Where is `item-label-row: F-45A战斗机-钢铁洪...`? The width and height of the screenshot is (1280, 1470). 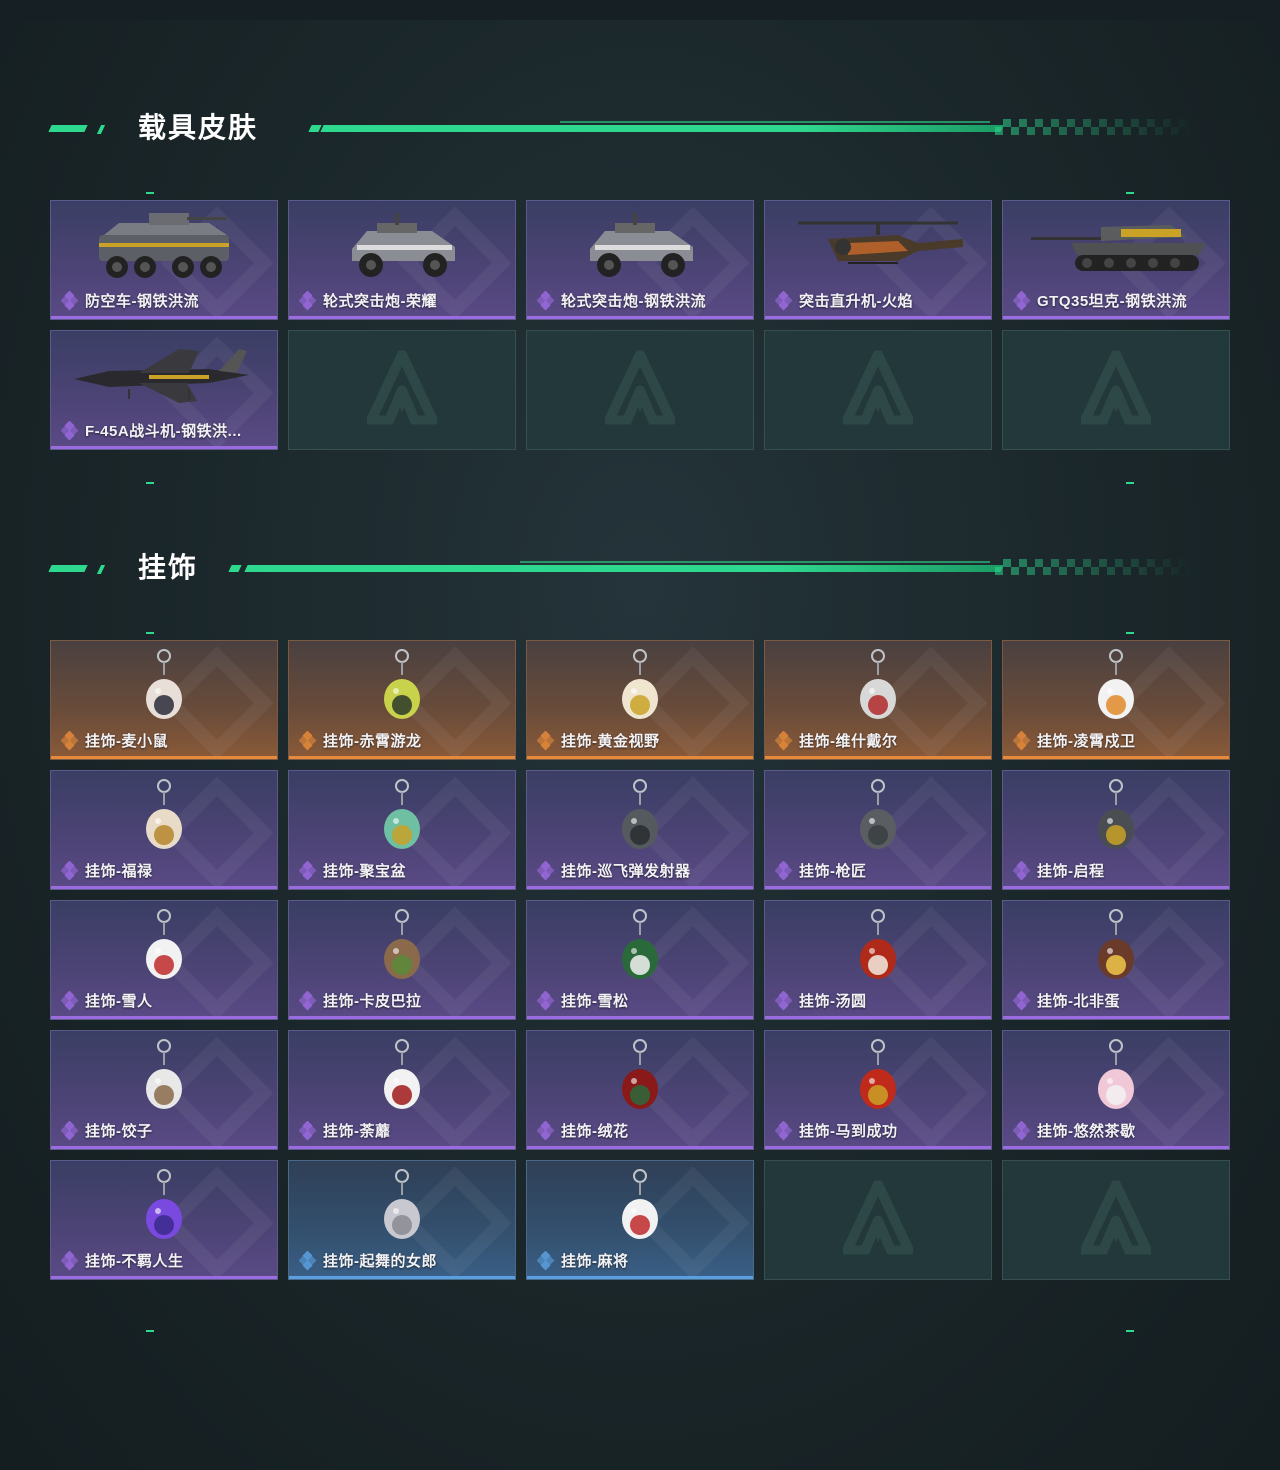
item-label-row: F-45A战斗机-钢铁洪... is located at coordinates (151, 430).